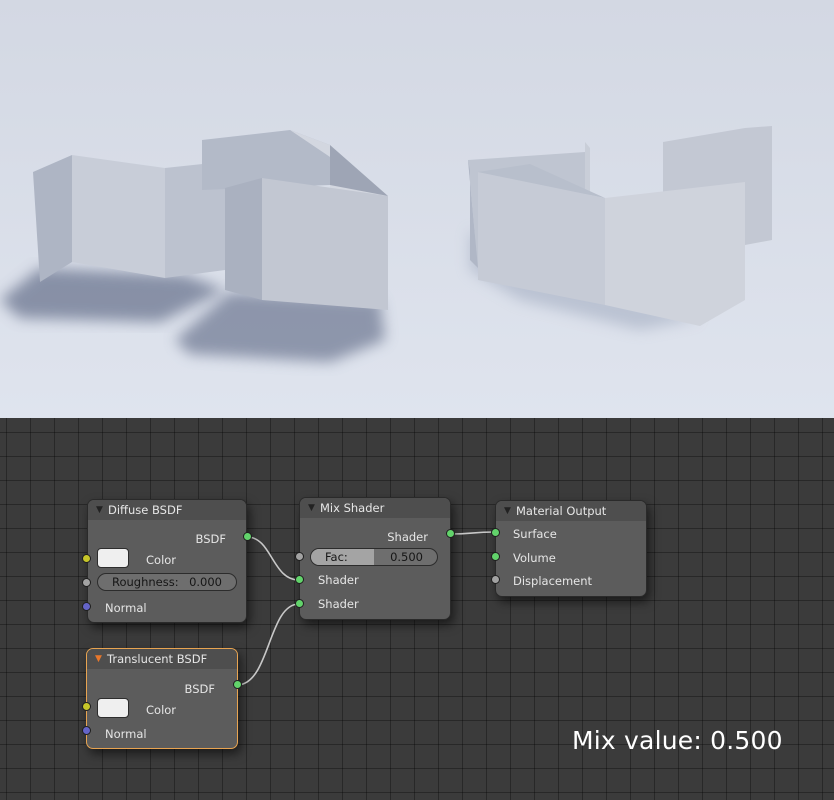 The image size is (834, 800). What do you see at coordinates (167, 510) in the screenshot?
I see `node-header: ▼ Diffuse BSDF` at bounding box center [167, 510].